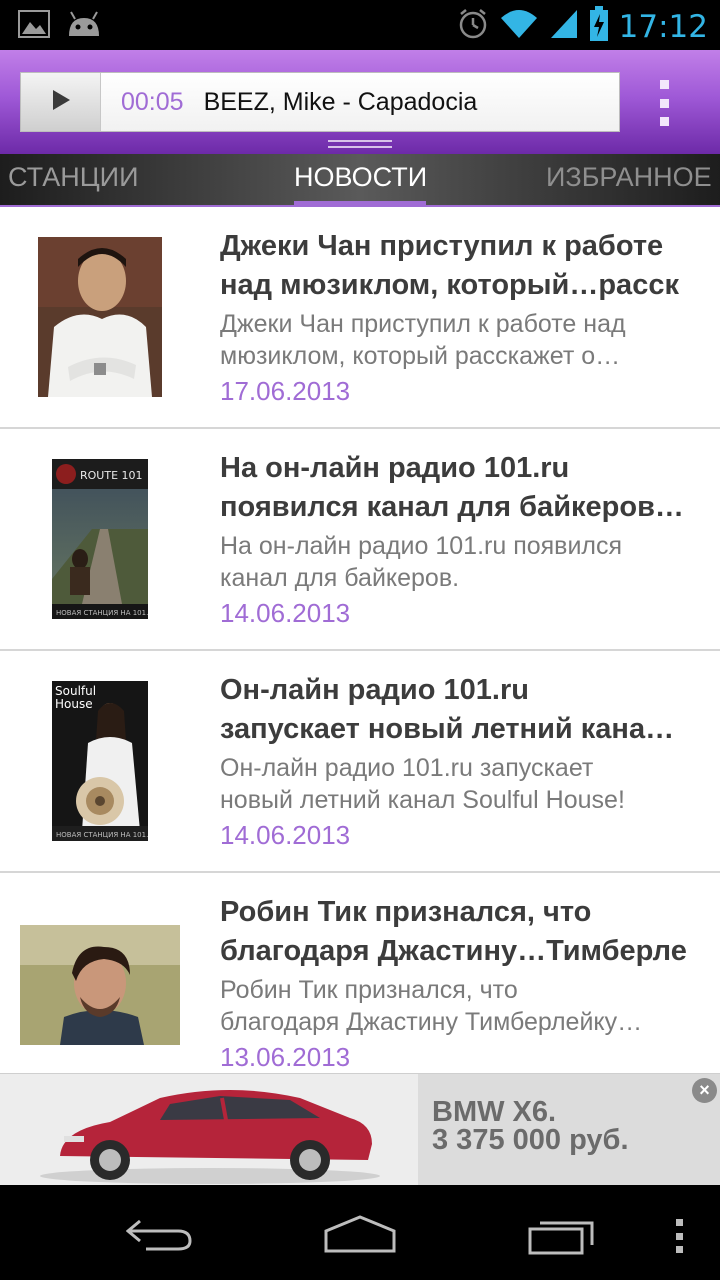 The image size is (720, 1280). I want to click on overflow-menu-icon, so click(664, 84).